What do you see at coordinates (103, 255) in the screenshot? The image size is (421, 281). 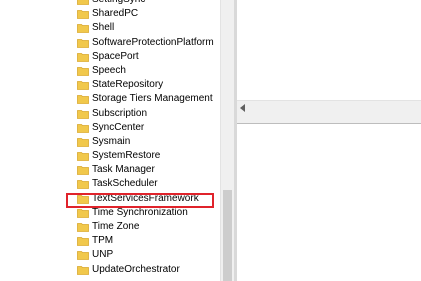 I see `tree-item-label: UNP` at bounding box center [103, 255].